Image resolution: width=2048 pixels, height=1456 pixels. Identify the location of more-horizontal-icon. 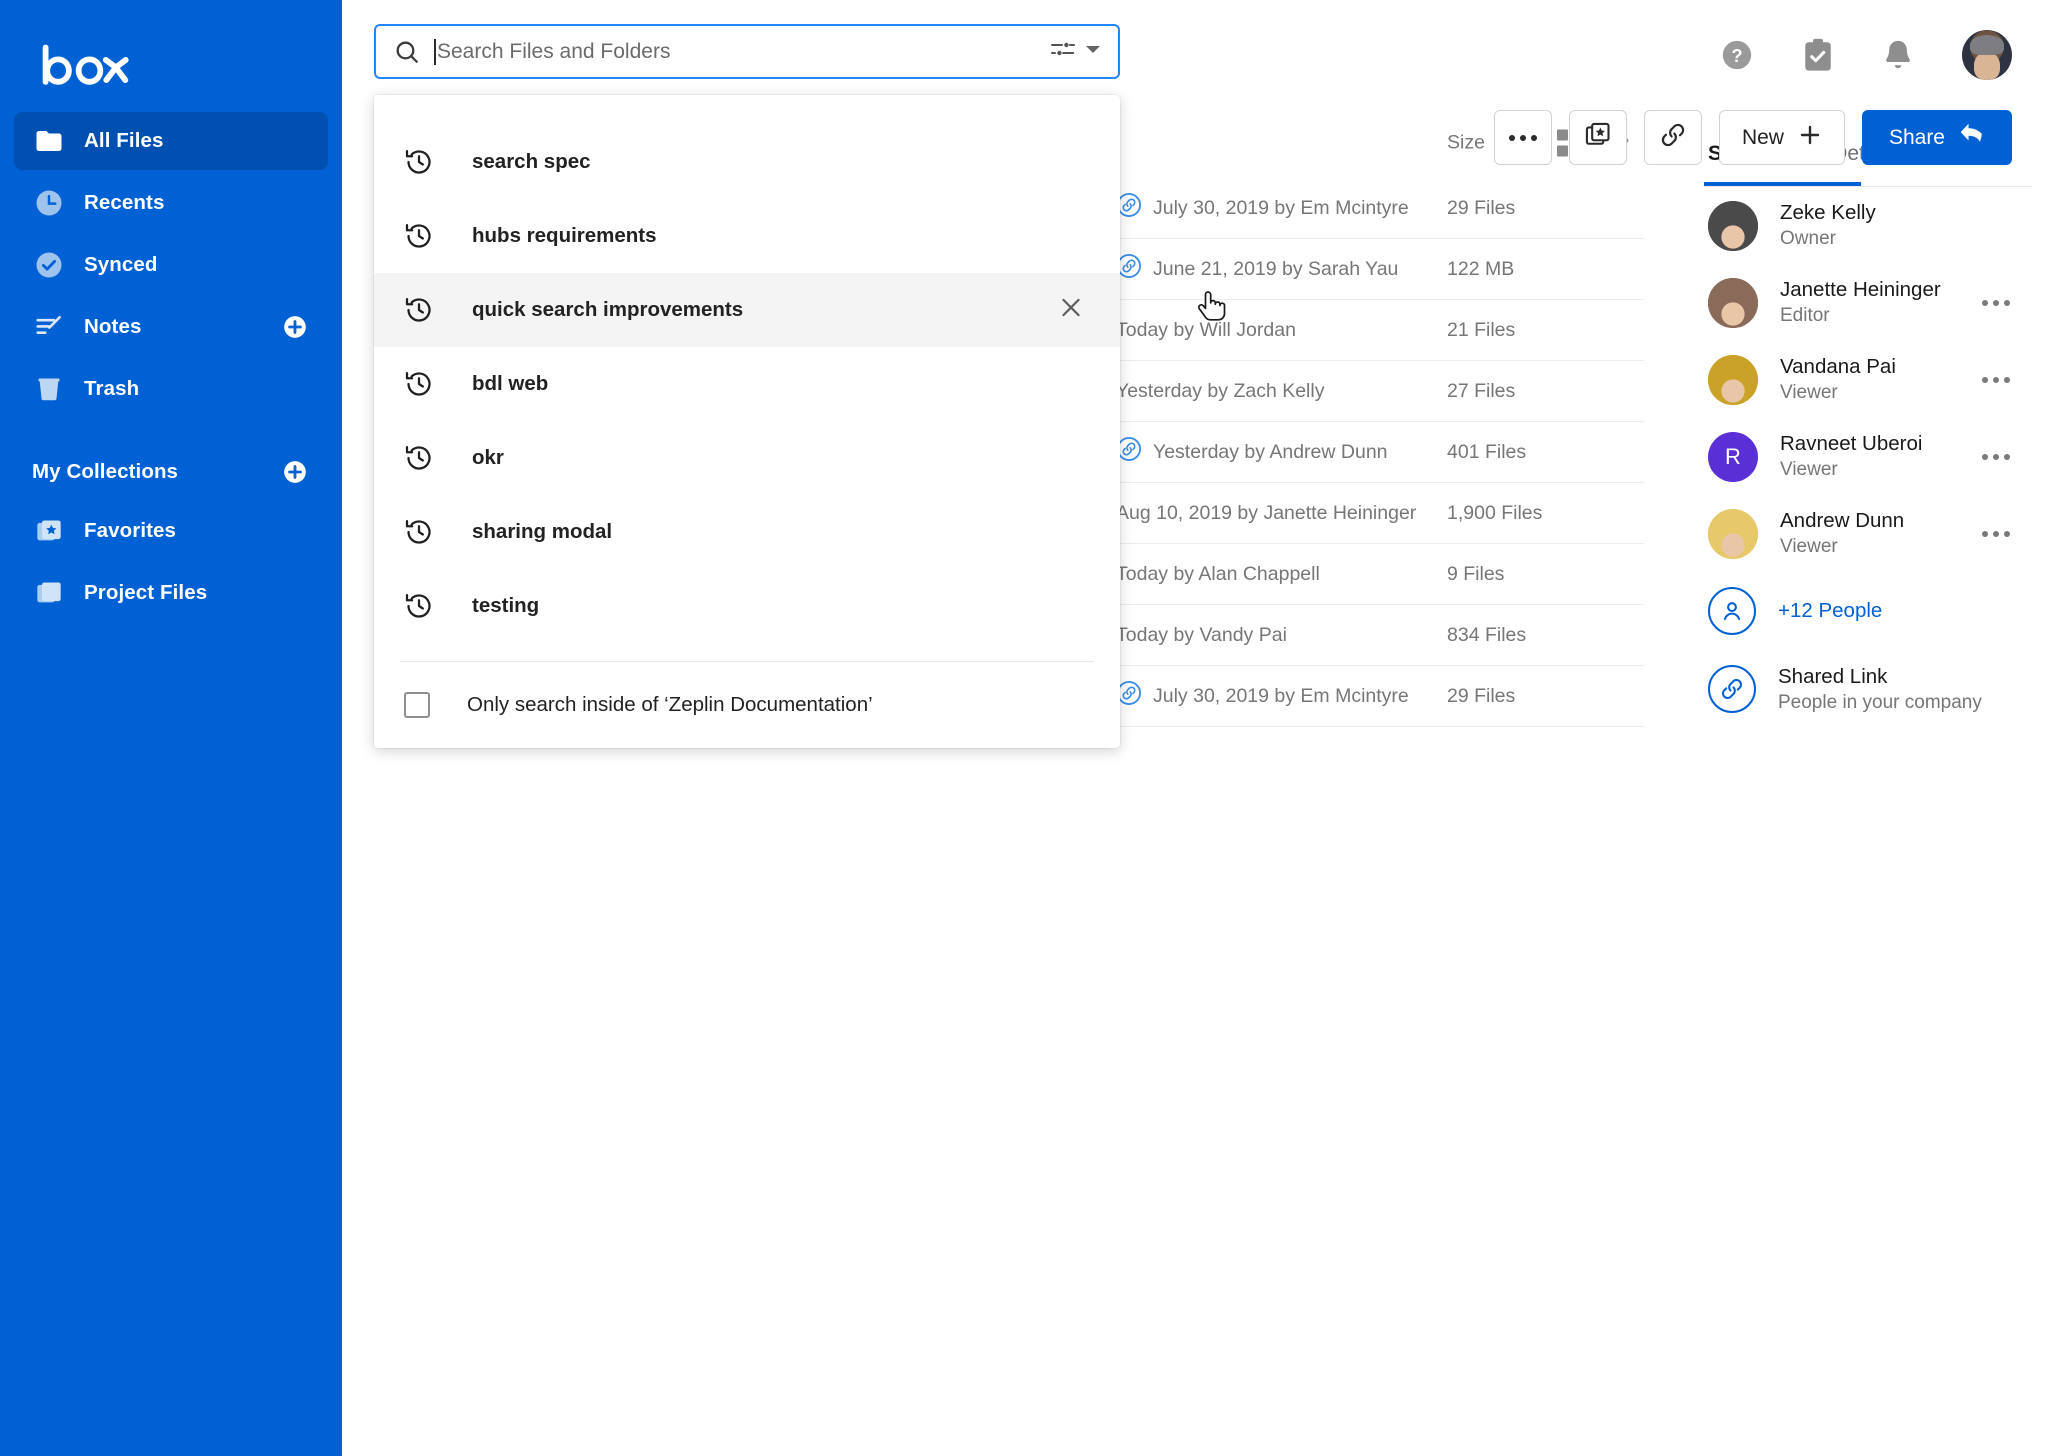
(1522, 137).